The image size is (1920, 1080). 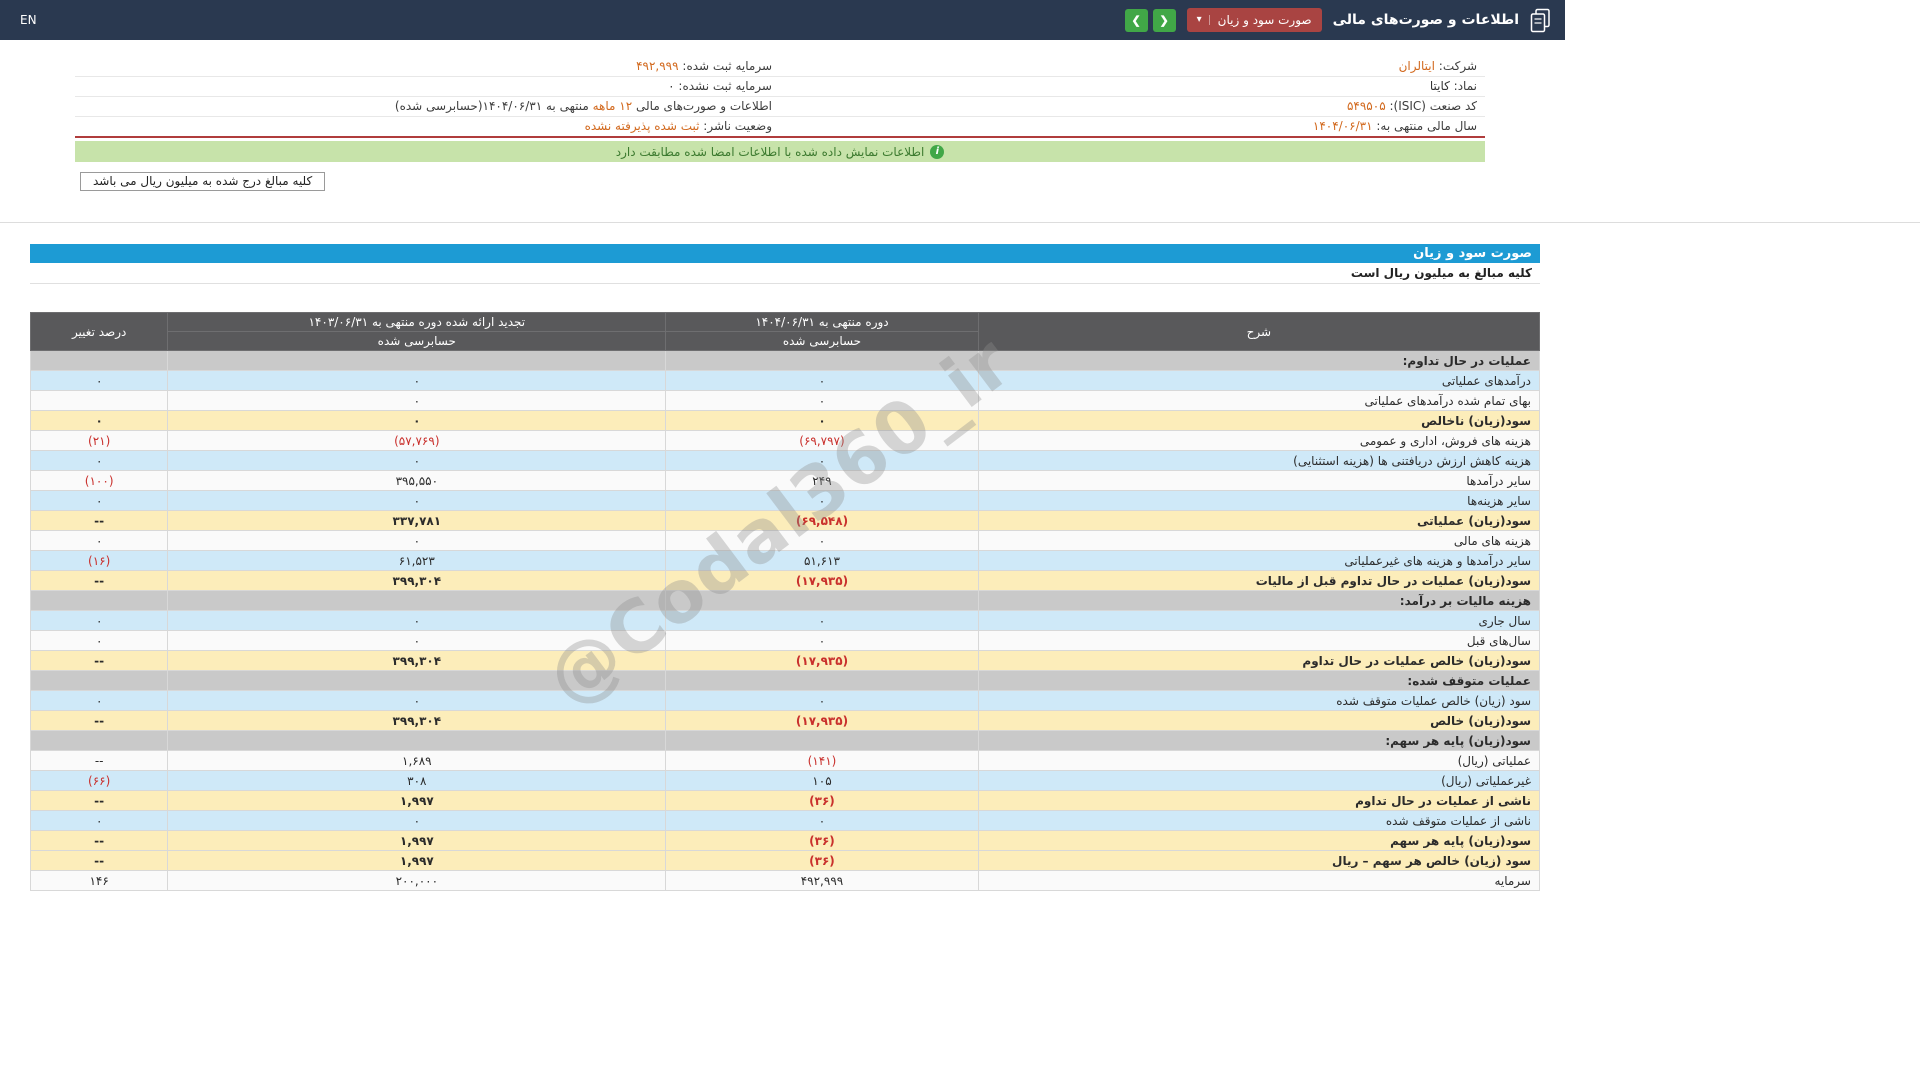 I want to click on row-label: هزینه های فروش، اداری و عمومی, so click(x=1259, y=440).